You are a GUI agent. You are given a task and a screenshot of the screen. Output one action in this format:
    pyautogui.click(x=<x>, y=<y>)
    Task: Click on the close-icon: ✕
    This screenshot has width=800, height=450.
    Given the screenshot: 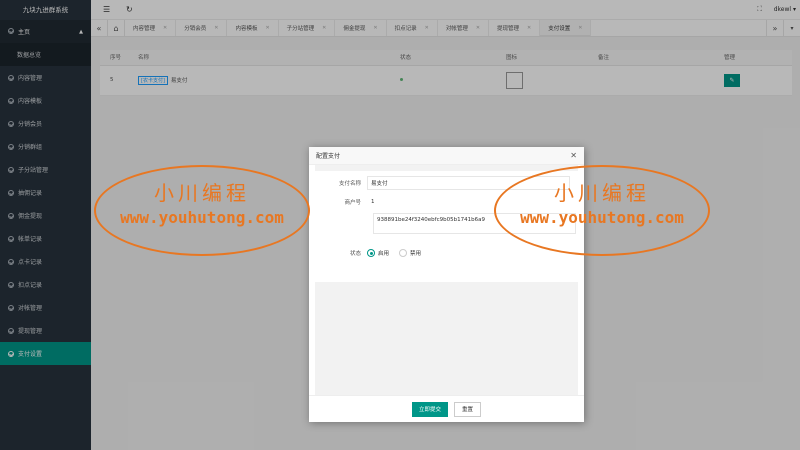 What is the action you would take?
    pyautogui.click(x=573, y=155)
    